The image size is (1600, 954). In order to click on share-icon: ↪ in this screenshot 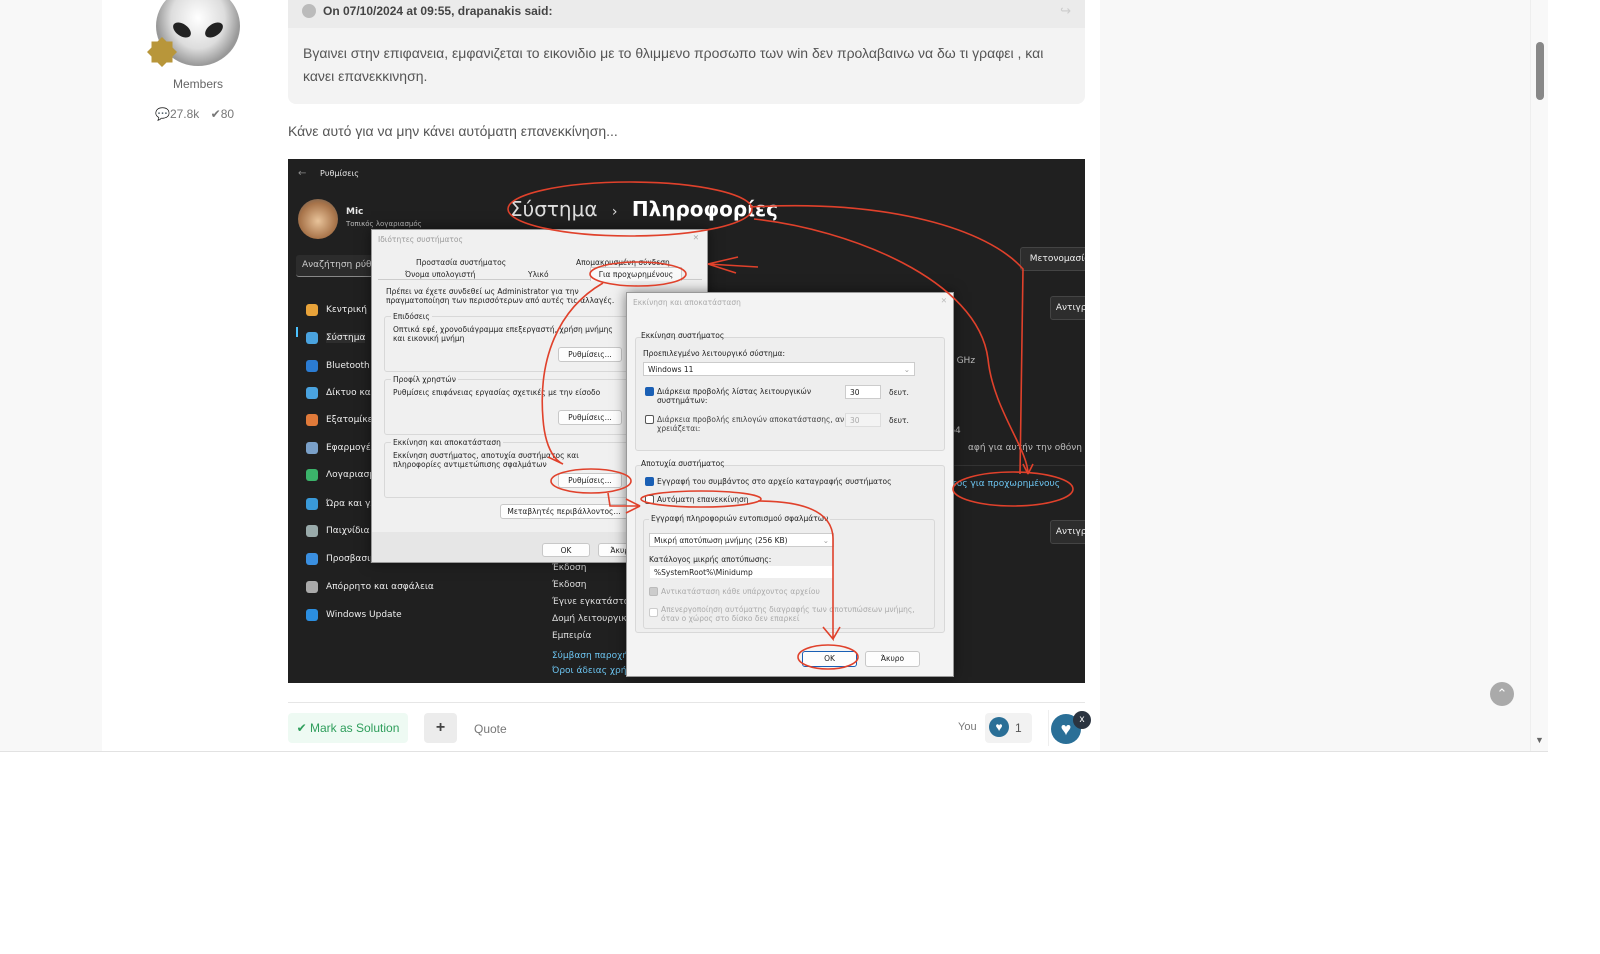, I will do `click(1065, 11)`.